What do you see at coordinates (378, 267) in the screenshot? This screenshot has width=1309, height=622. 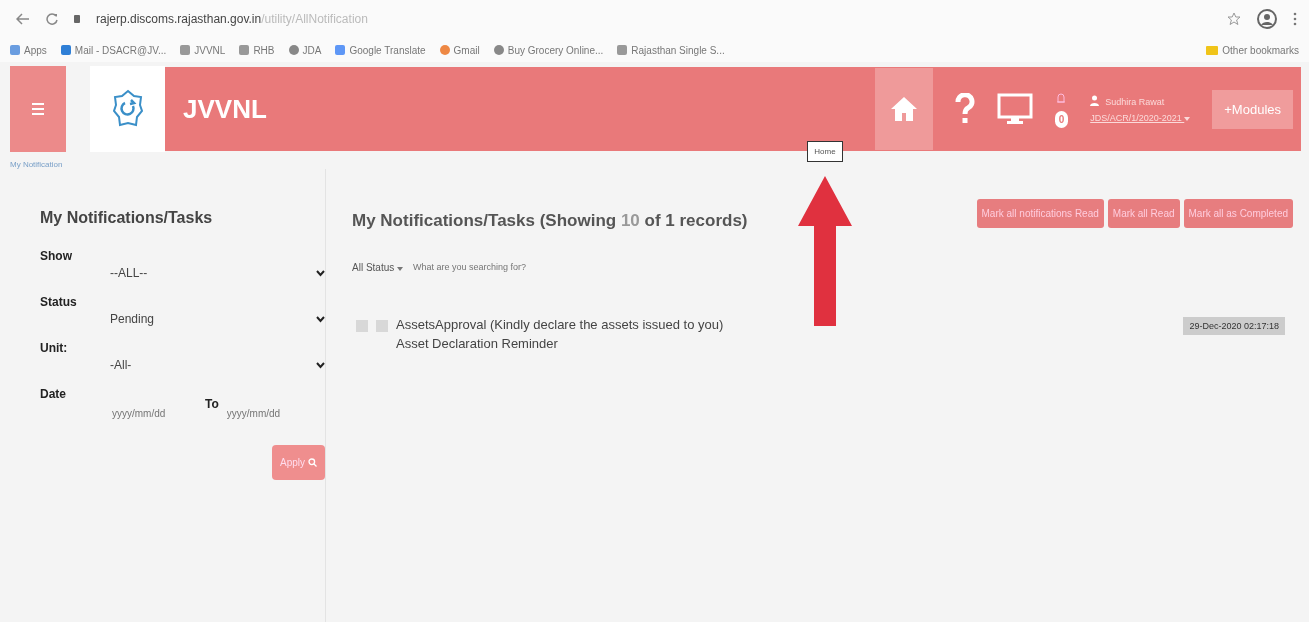 I see `status-dropdown: All Status` at bounding box center [378, 267].